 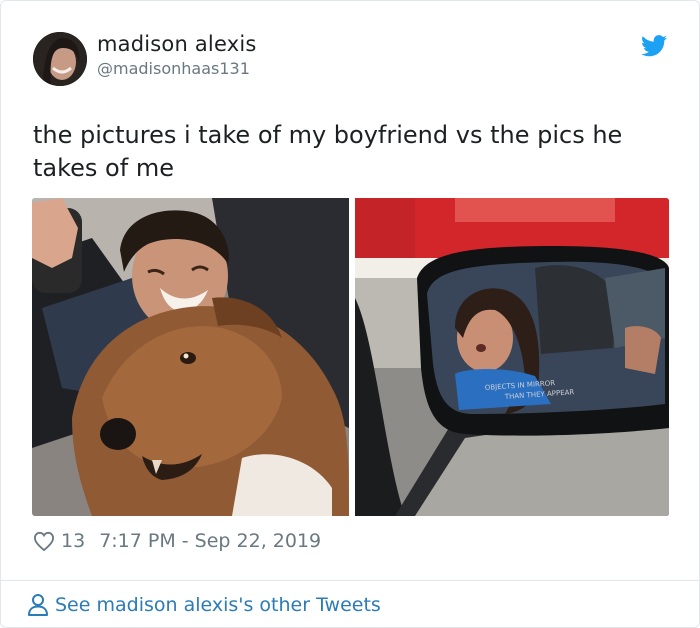 I want to click on user-handle: @madisonhaas131, so click(x=173, y=68).